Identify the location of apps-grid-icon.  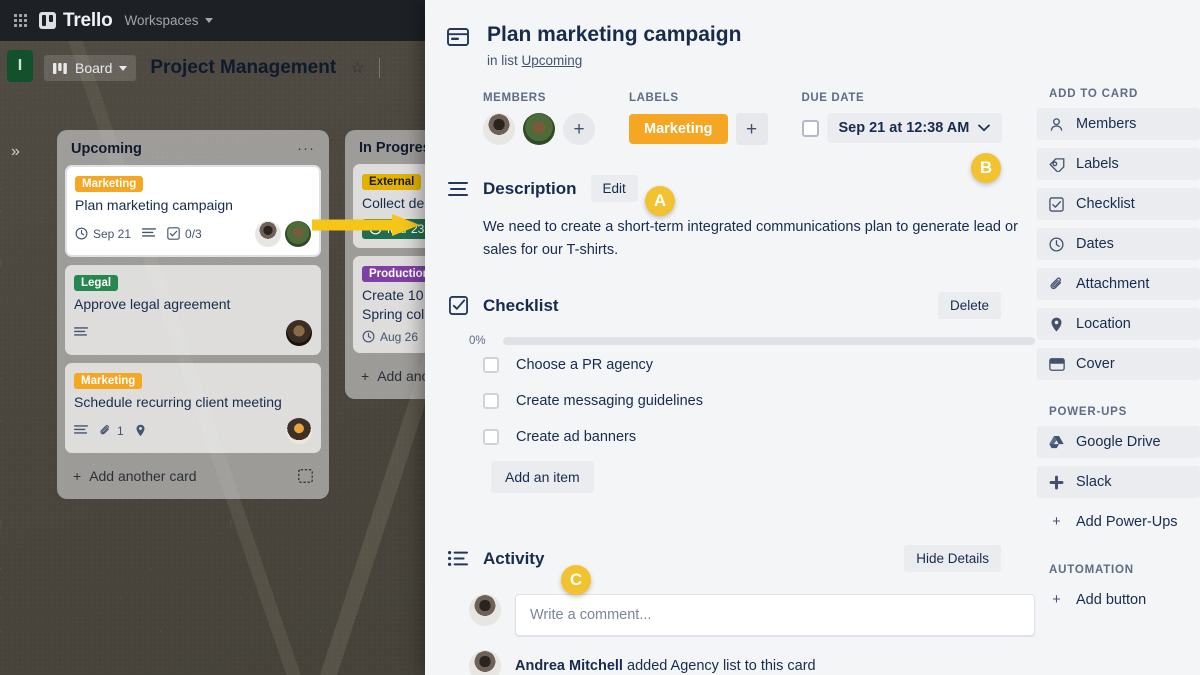
(20, 20).